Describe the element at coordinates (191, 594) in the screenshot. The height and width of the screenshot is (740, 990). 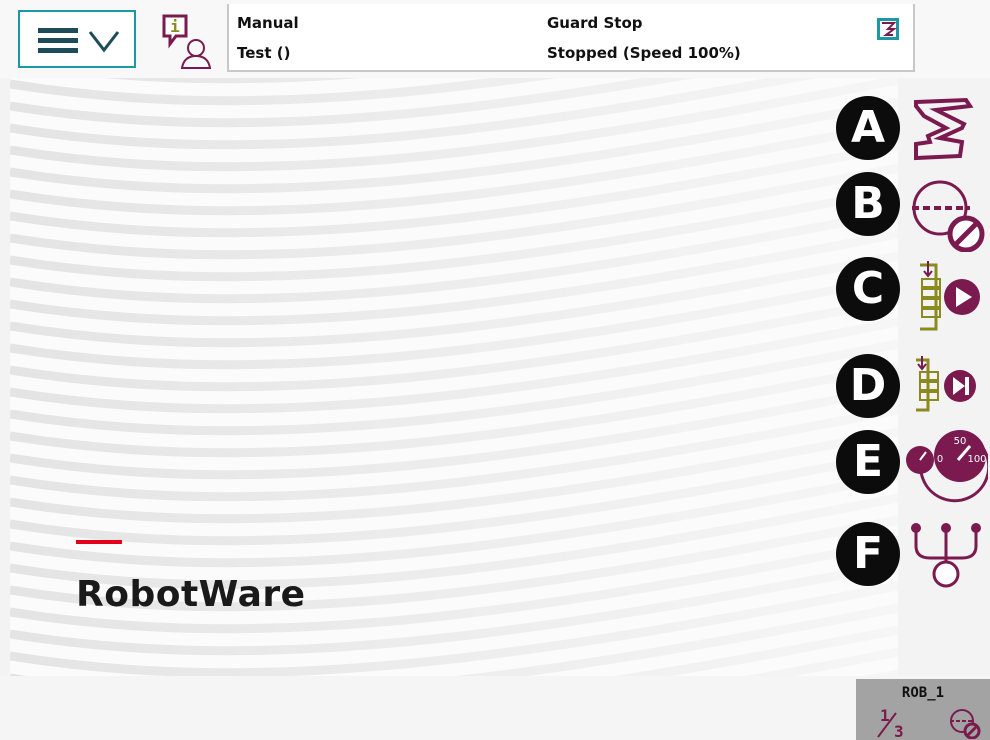
I see `brand-name: RobotWare` at that location.